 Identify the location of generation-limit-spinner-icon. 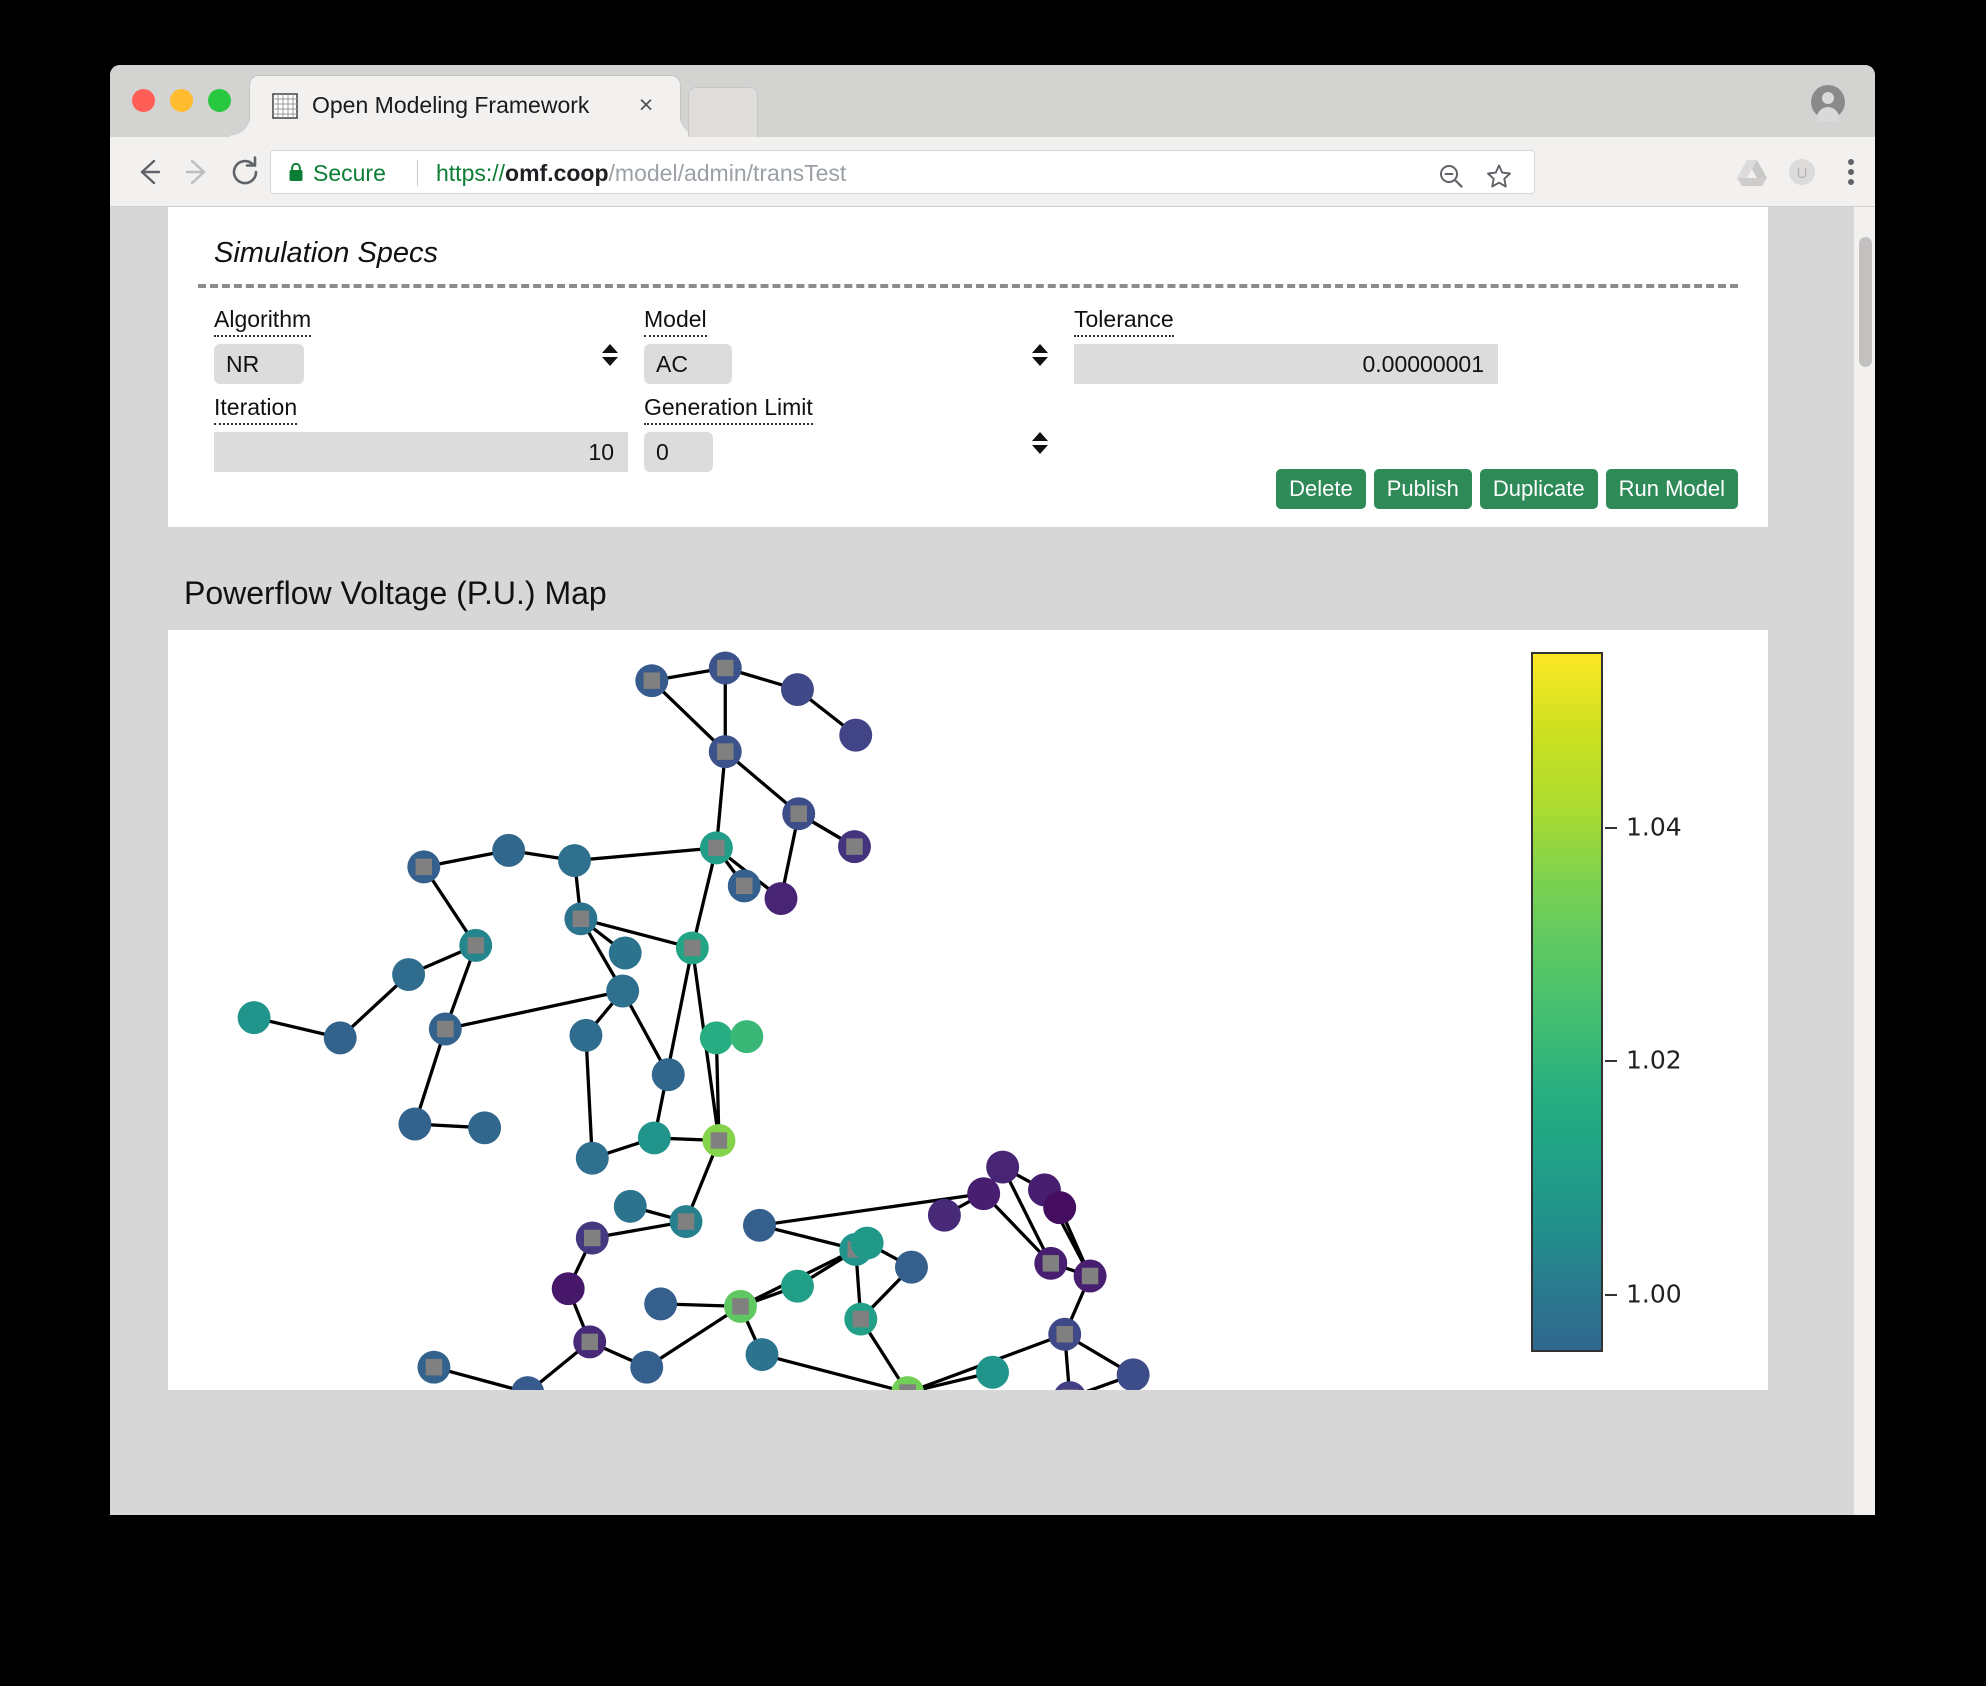
(1040, 447).